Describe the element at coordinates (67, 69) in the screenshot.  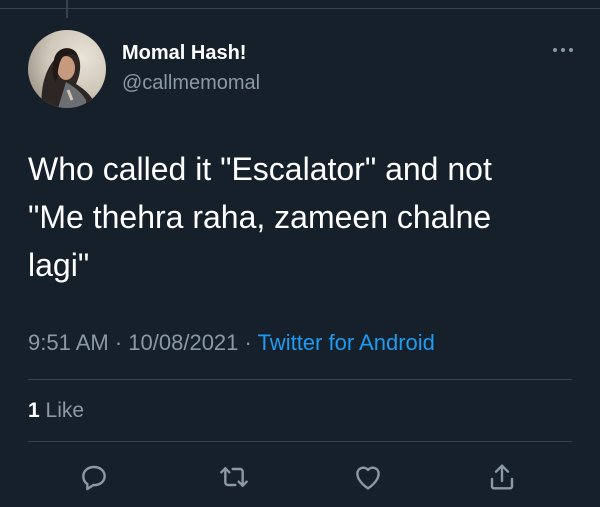
I see `avatar` at that location.